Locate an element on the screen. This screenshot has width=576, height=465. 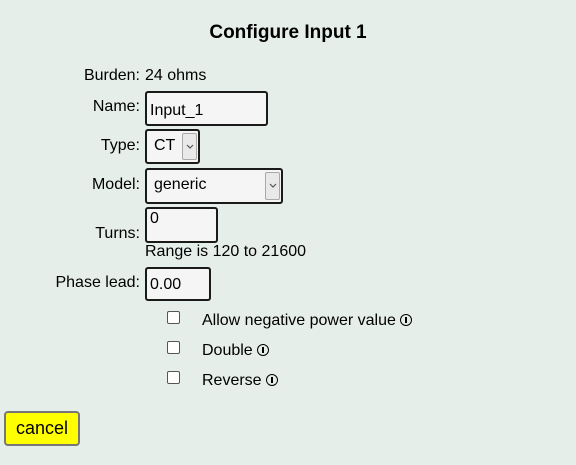
double-label: Double is located at coordinates (235, 351).